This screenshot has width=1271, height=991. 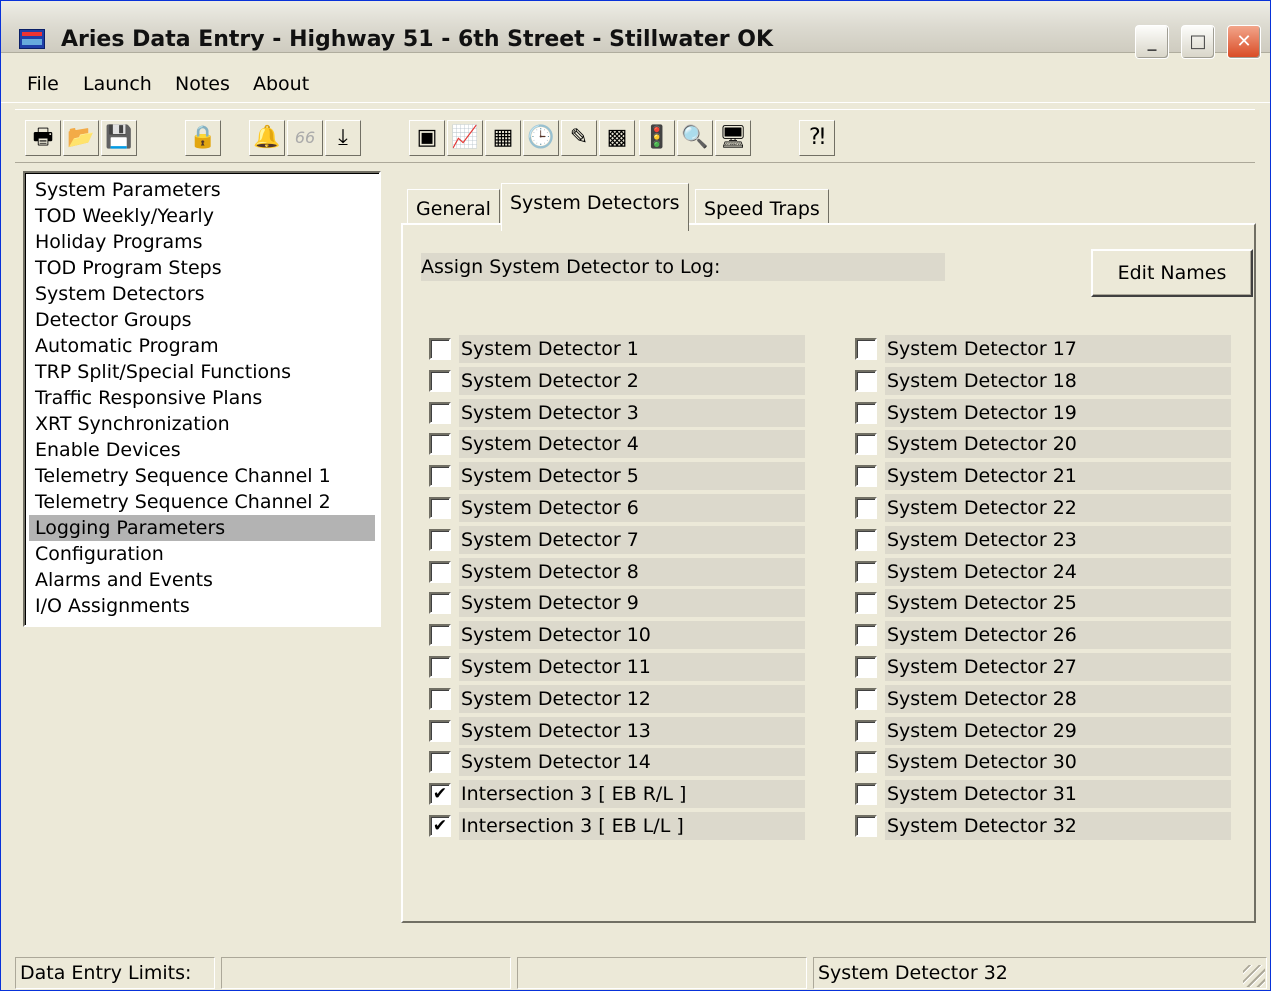 What do you see at coordinates (632, 762) in the screenshot?
I see `detector-label: System Detector 14` at bounding box center [632, 762].